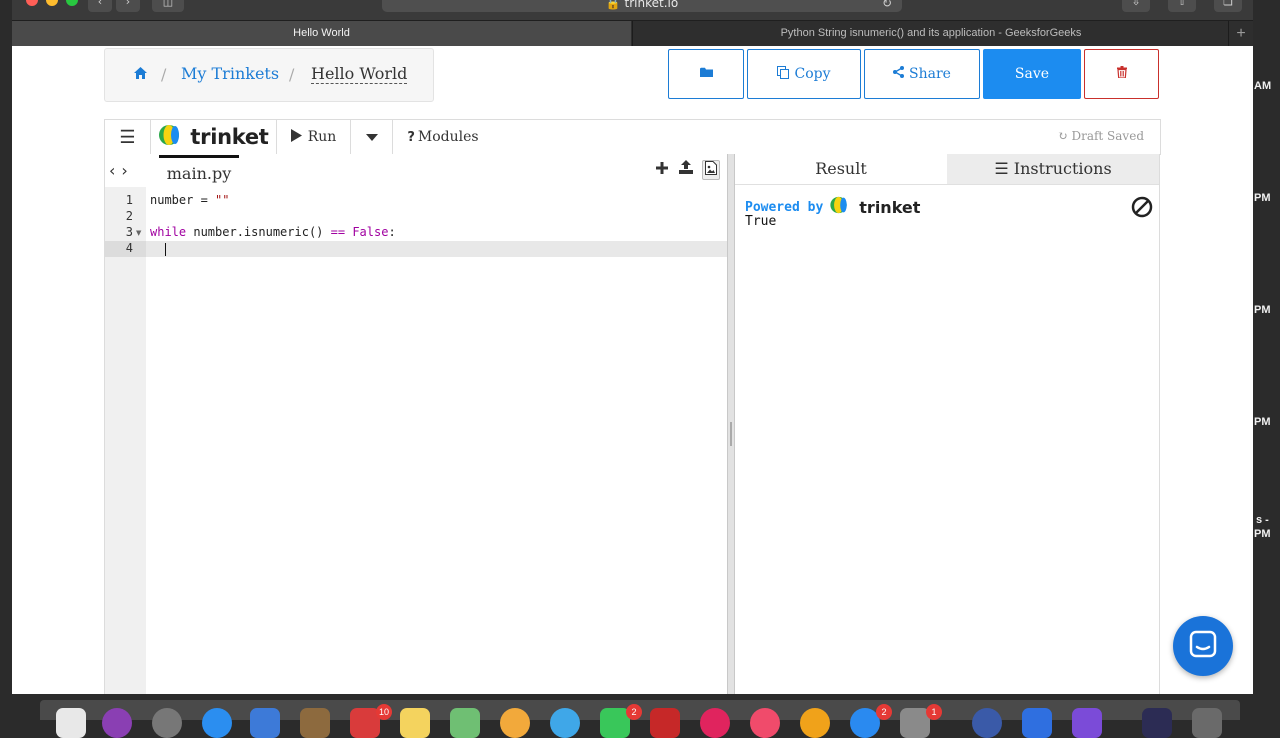 This screenshot has height=738, width=1280. I want to click on downloads-icon: ⇩, so click(1136, 6).